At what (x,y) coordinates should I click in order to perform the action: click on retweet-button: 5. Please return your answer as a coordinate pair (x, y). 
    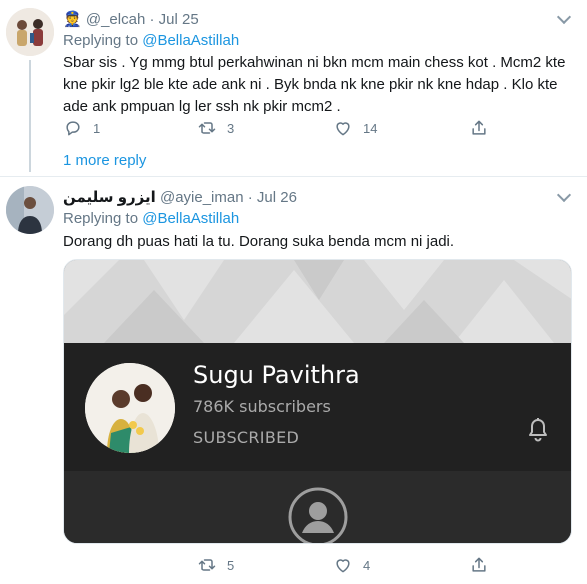
    Looking at the image, I should click on (215, 565).